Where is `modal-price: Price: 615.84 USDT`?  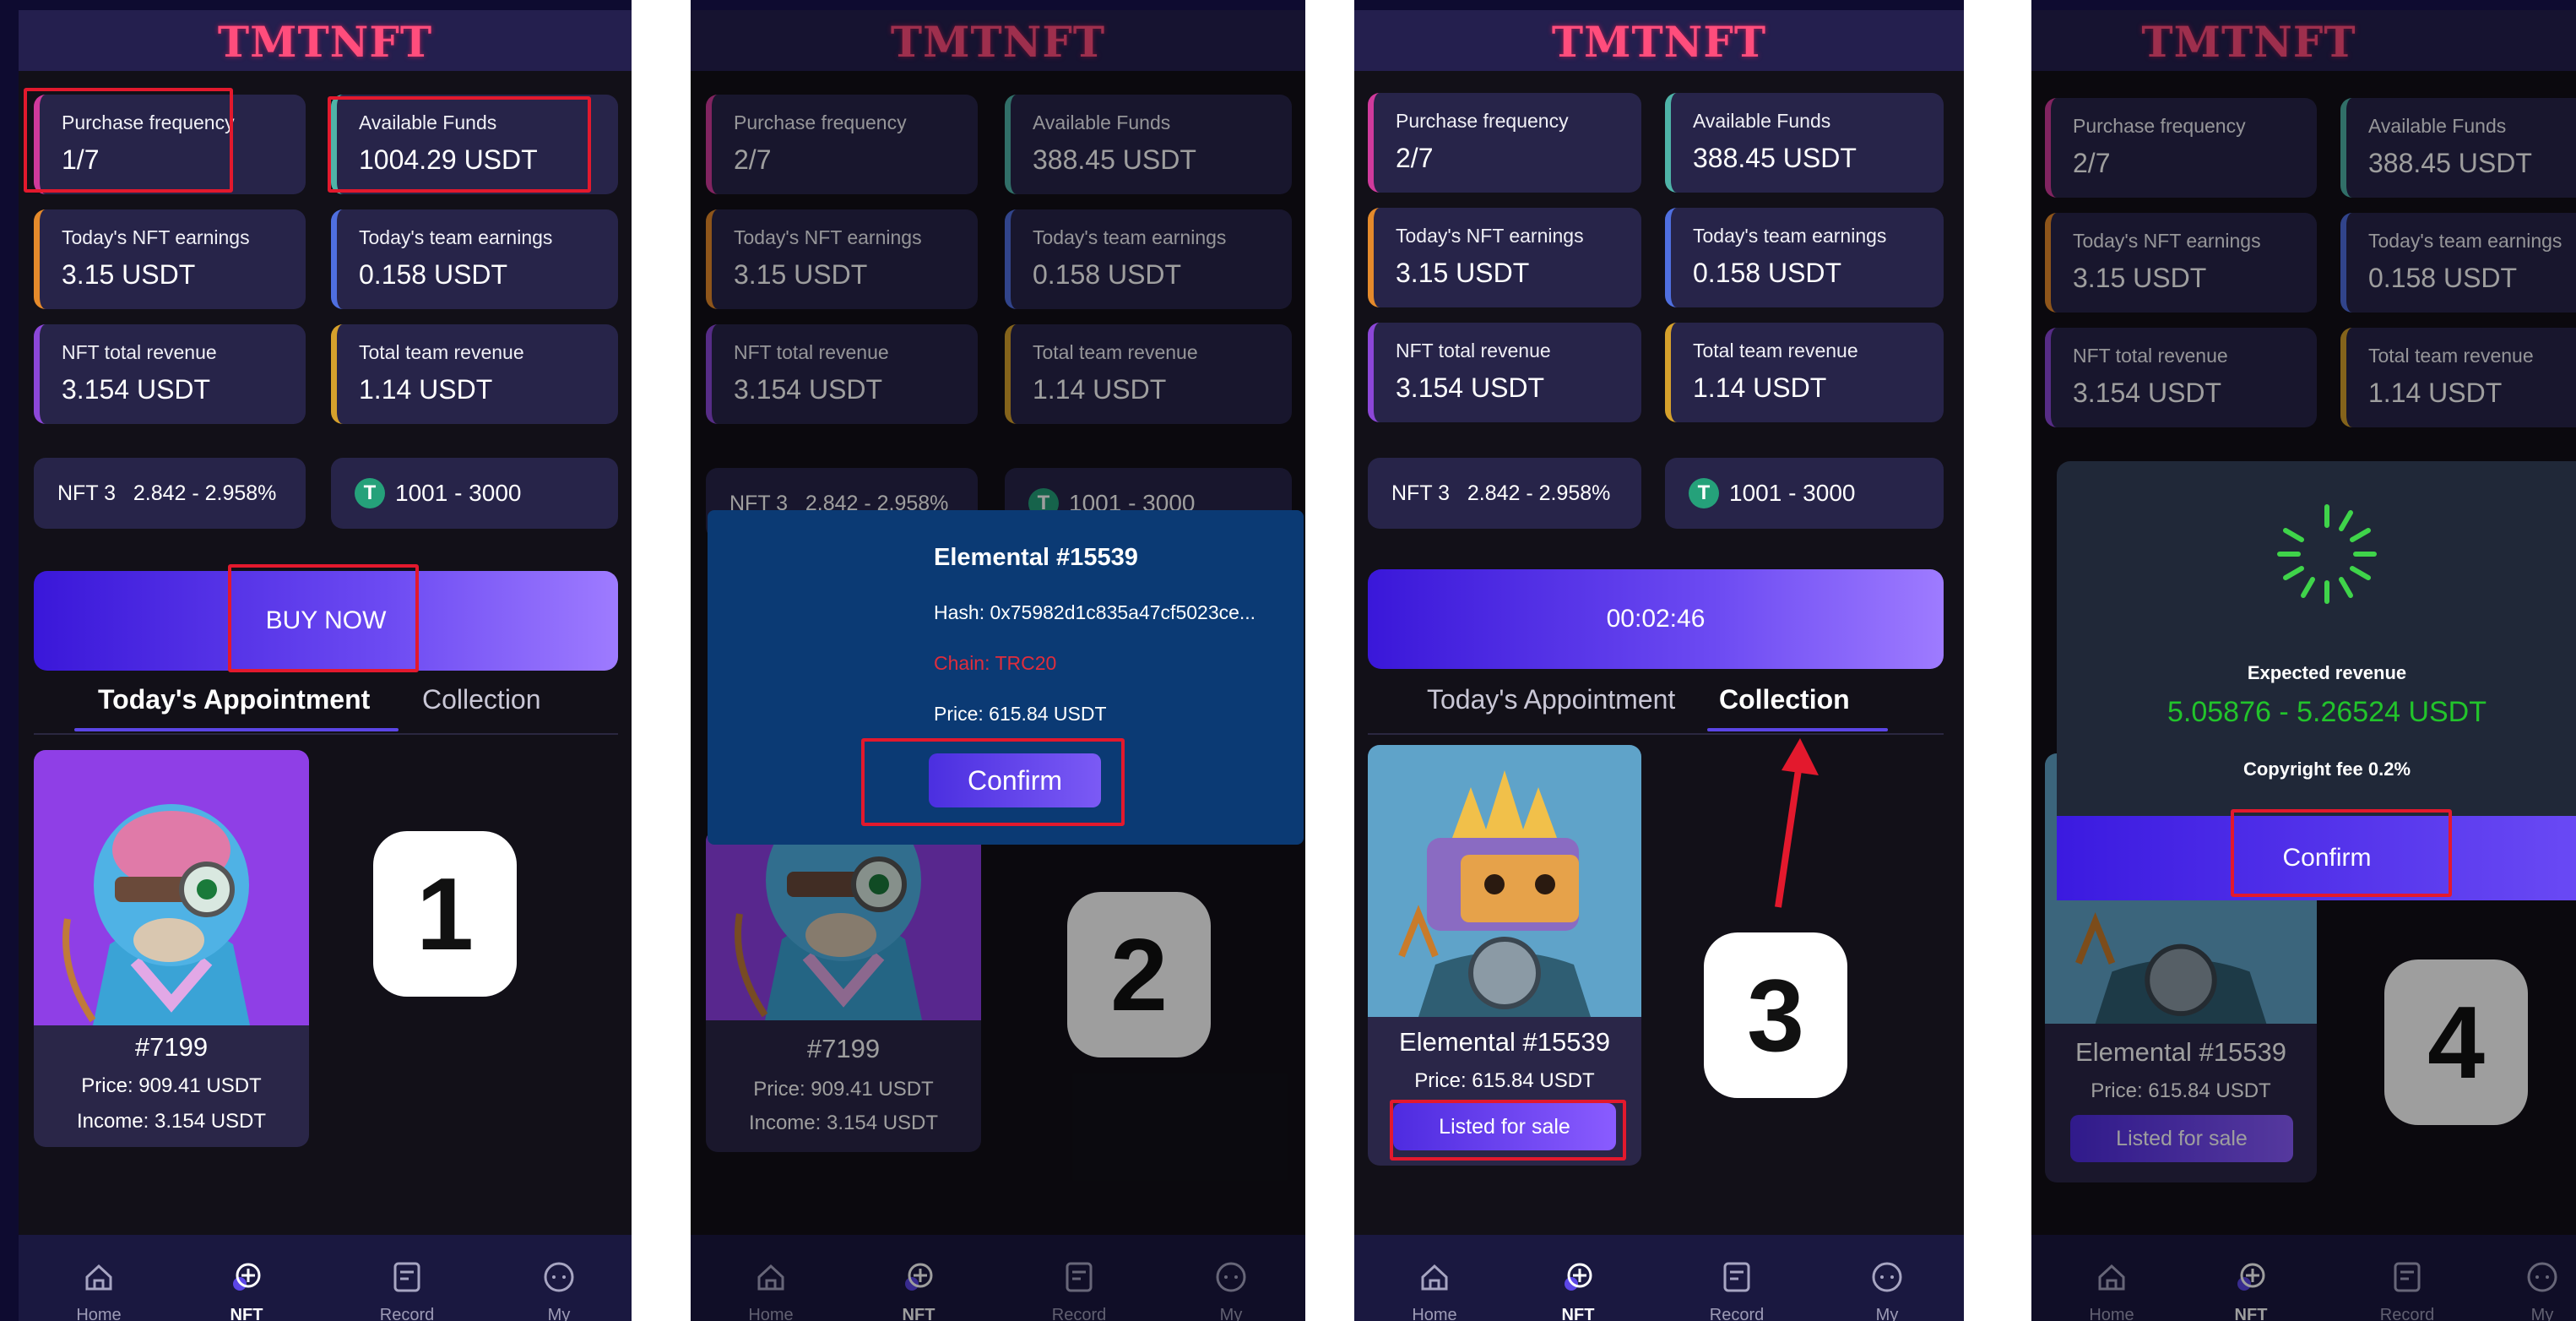
modal-price: Price: 615.84 USDT is located at coordinates (1021, 714).